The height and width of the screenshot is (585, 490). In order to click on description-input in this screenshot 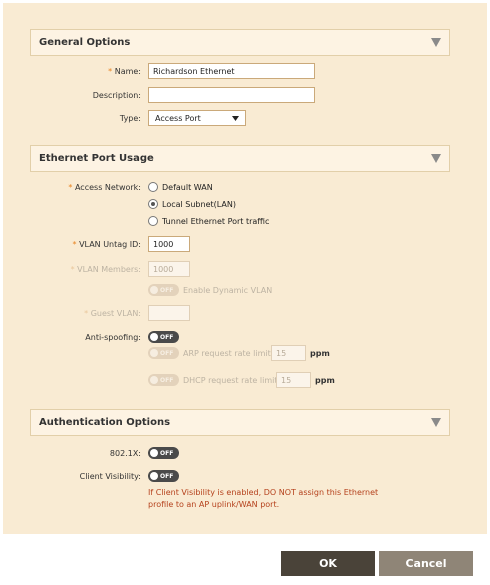, I will do `click(231, 95)`.